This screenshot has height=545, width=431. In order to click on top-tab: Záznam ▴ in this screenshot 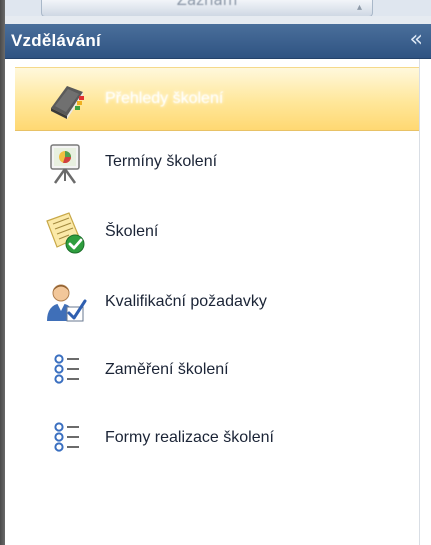, I will do `click(207, 8)`.